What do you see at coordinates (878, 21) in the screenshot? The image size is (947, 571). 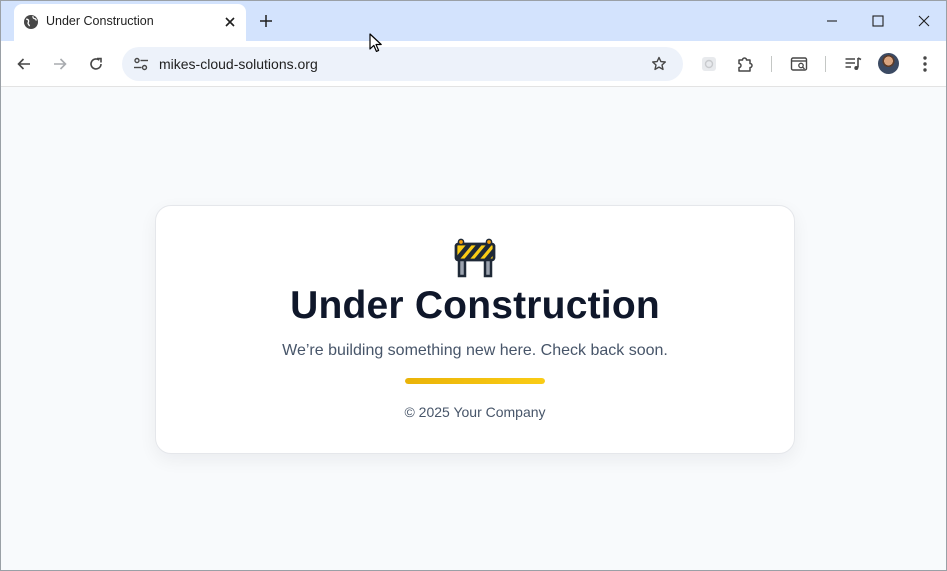 I see `maximize-window-icon` at bounding box center [878, 21].